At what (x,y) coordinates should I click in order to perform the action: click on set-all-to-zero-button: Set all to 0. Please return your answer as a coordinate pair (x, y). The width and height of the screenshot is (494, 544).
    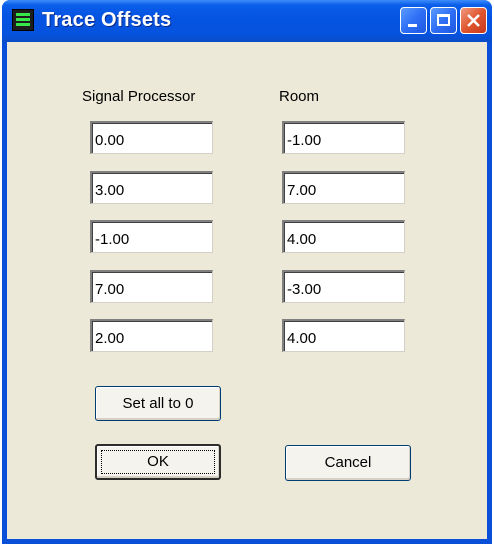
    Looking at the image, I should click on (158, 403).